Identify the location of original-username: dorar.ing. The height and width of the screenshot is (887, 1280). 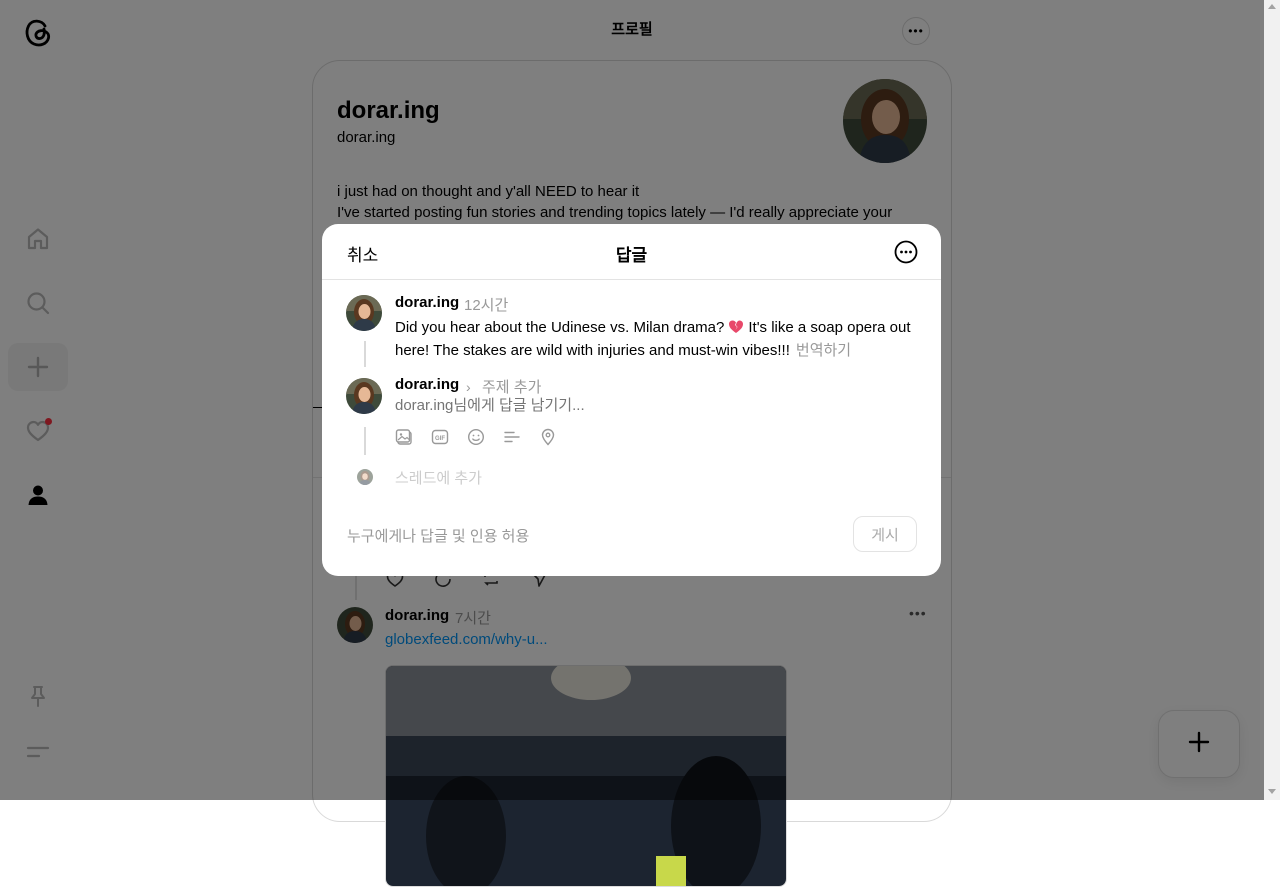
(427, 302).